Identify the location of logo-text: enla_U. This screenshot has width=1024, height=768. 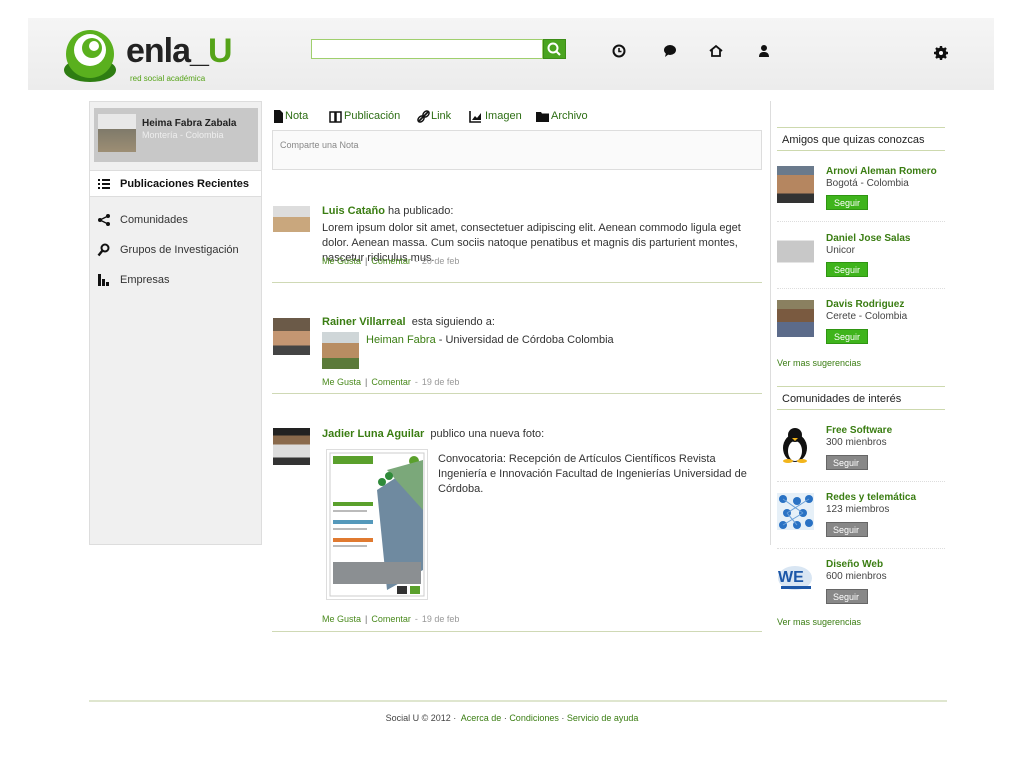
(179, 51).